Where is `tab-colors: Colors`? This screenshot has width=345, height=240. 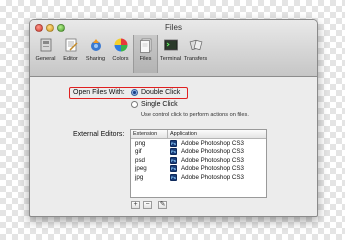
tab-colors: Colors is located at coordinates (120, 54).